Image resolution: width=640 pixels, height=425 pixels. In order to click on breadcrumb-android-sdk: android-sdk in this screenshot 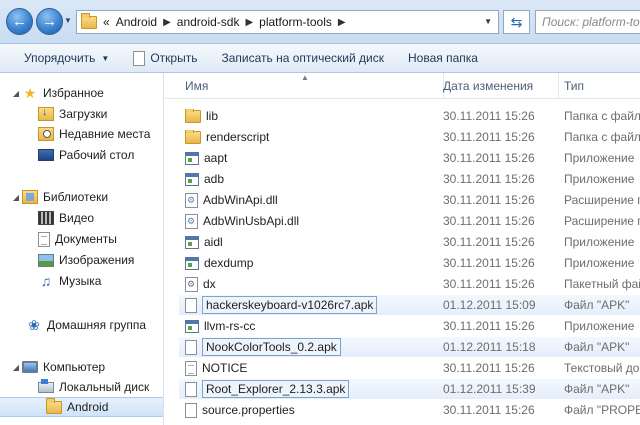, I will do `click(208, 22)`.